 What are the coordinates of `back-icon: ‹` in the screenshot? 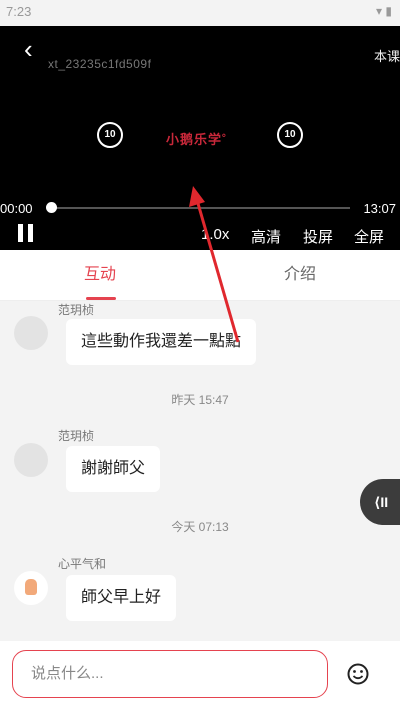 It's located at (28, 49).